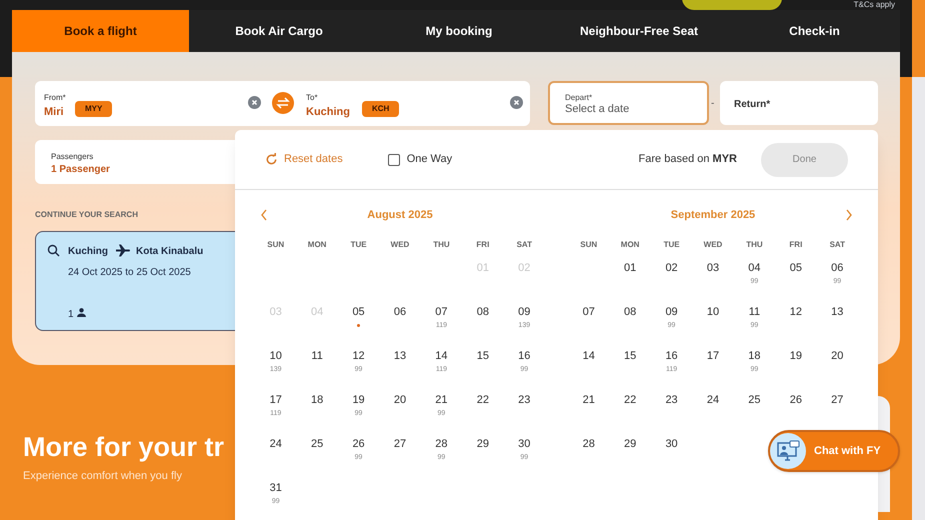  Describe the element at coordinates (282, 103) in the screenshot. I see `route-field: From* Miri MYY To* Kuching KCH` at that location.